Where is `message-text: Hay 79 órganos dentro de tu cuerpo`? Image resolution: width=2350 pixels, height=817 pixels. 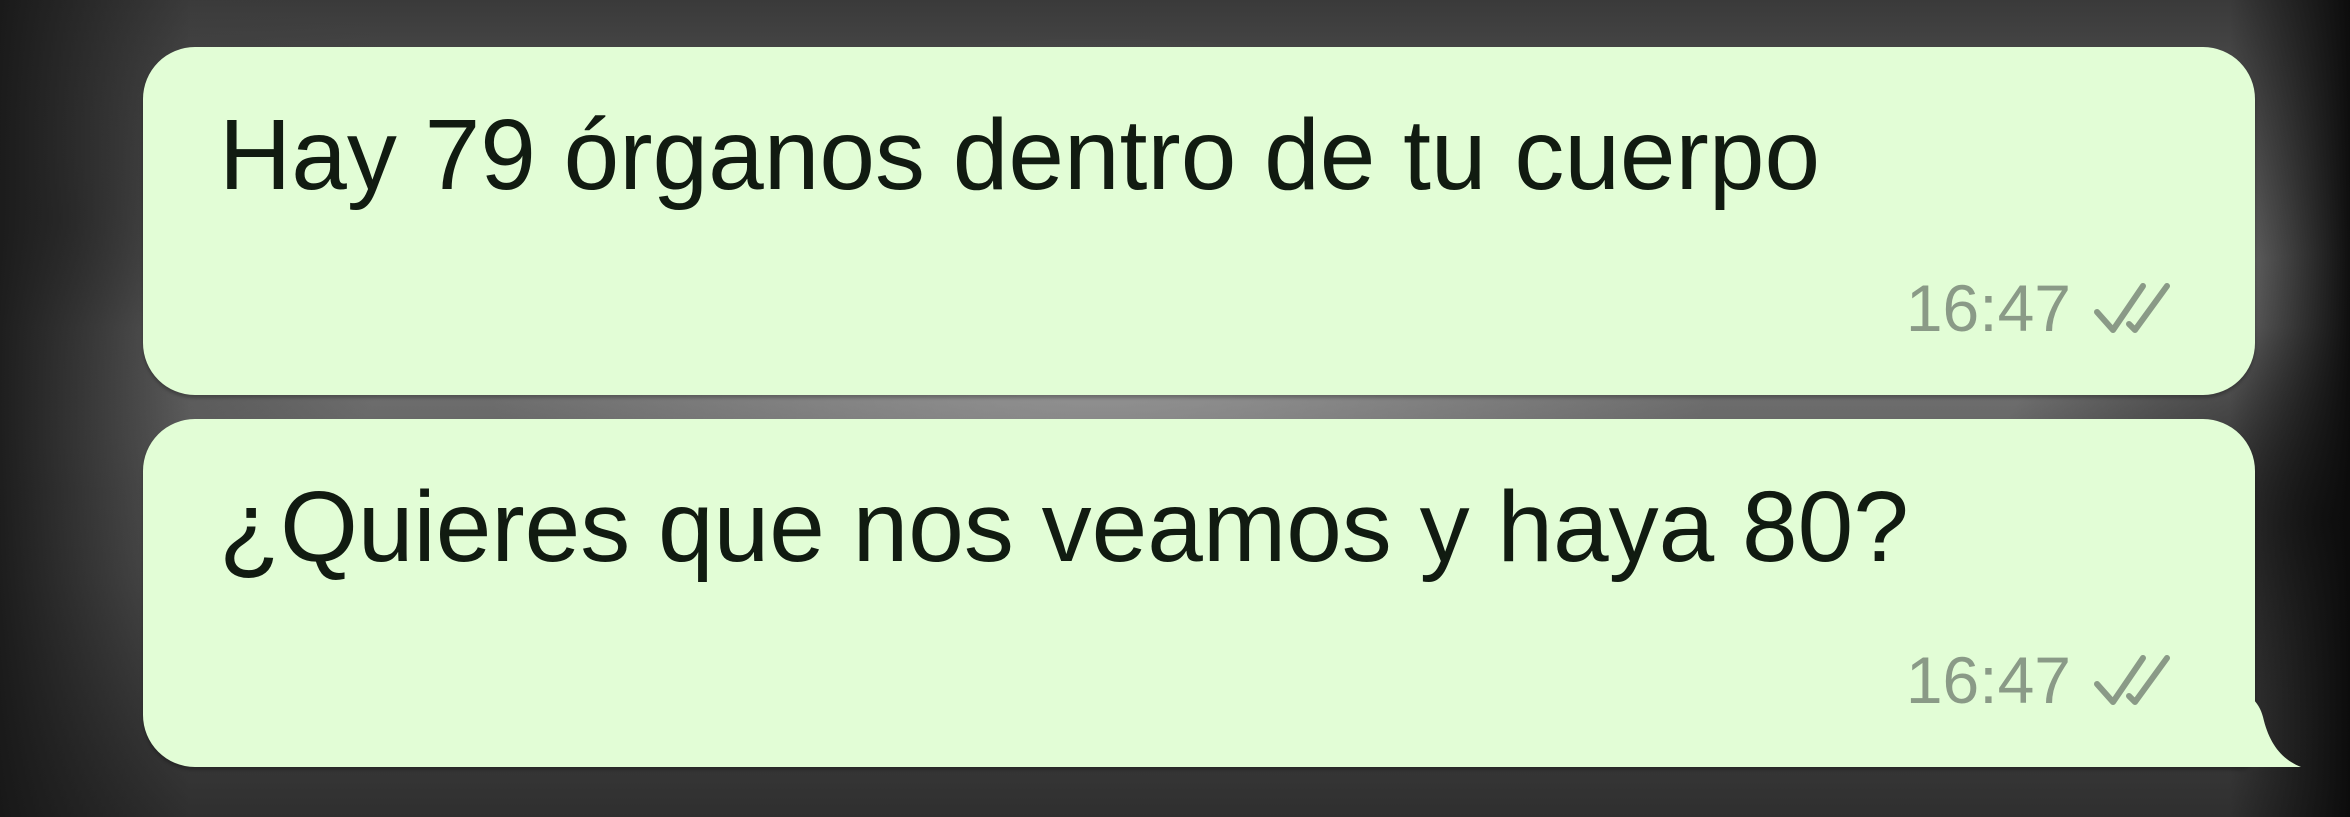
message-text: Hay 79 órganos dentro de tu cuerpo is located at coordinates (1020, 155).